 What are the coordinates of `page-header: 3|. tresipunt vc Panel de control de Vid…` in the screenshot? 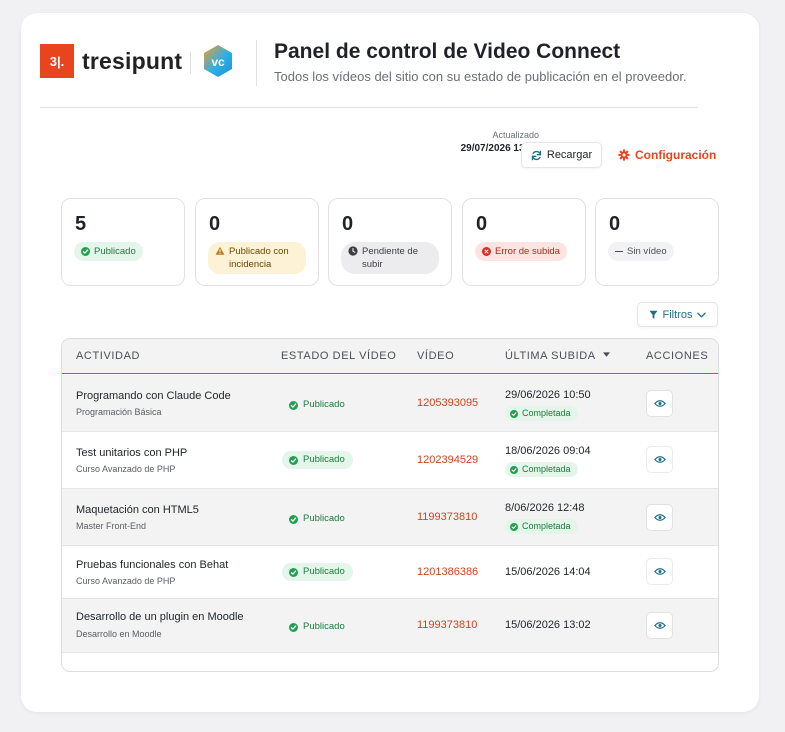 It's located at (369, 72).